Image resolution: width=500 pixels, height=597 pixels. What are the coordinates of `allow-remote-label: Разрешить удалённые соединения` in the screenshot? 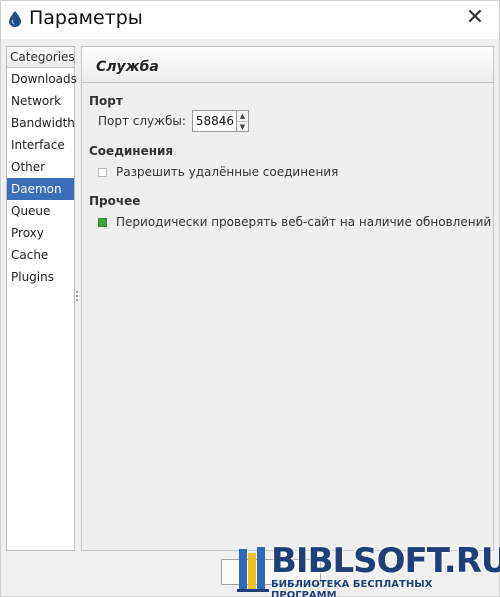 It's located at (227, 172).